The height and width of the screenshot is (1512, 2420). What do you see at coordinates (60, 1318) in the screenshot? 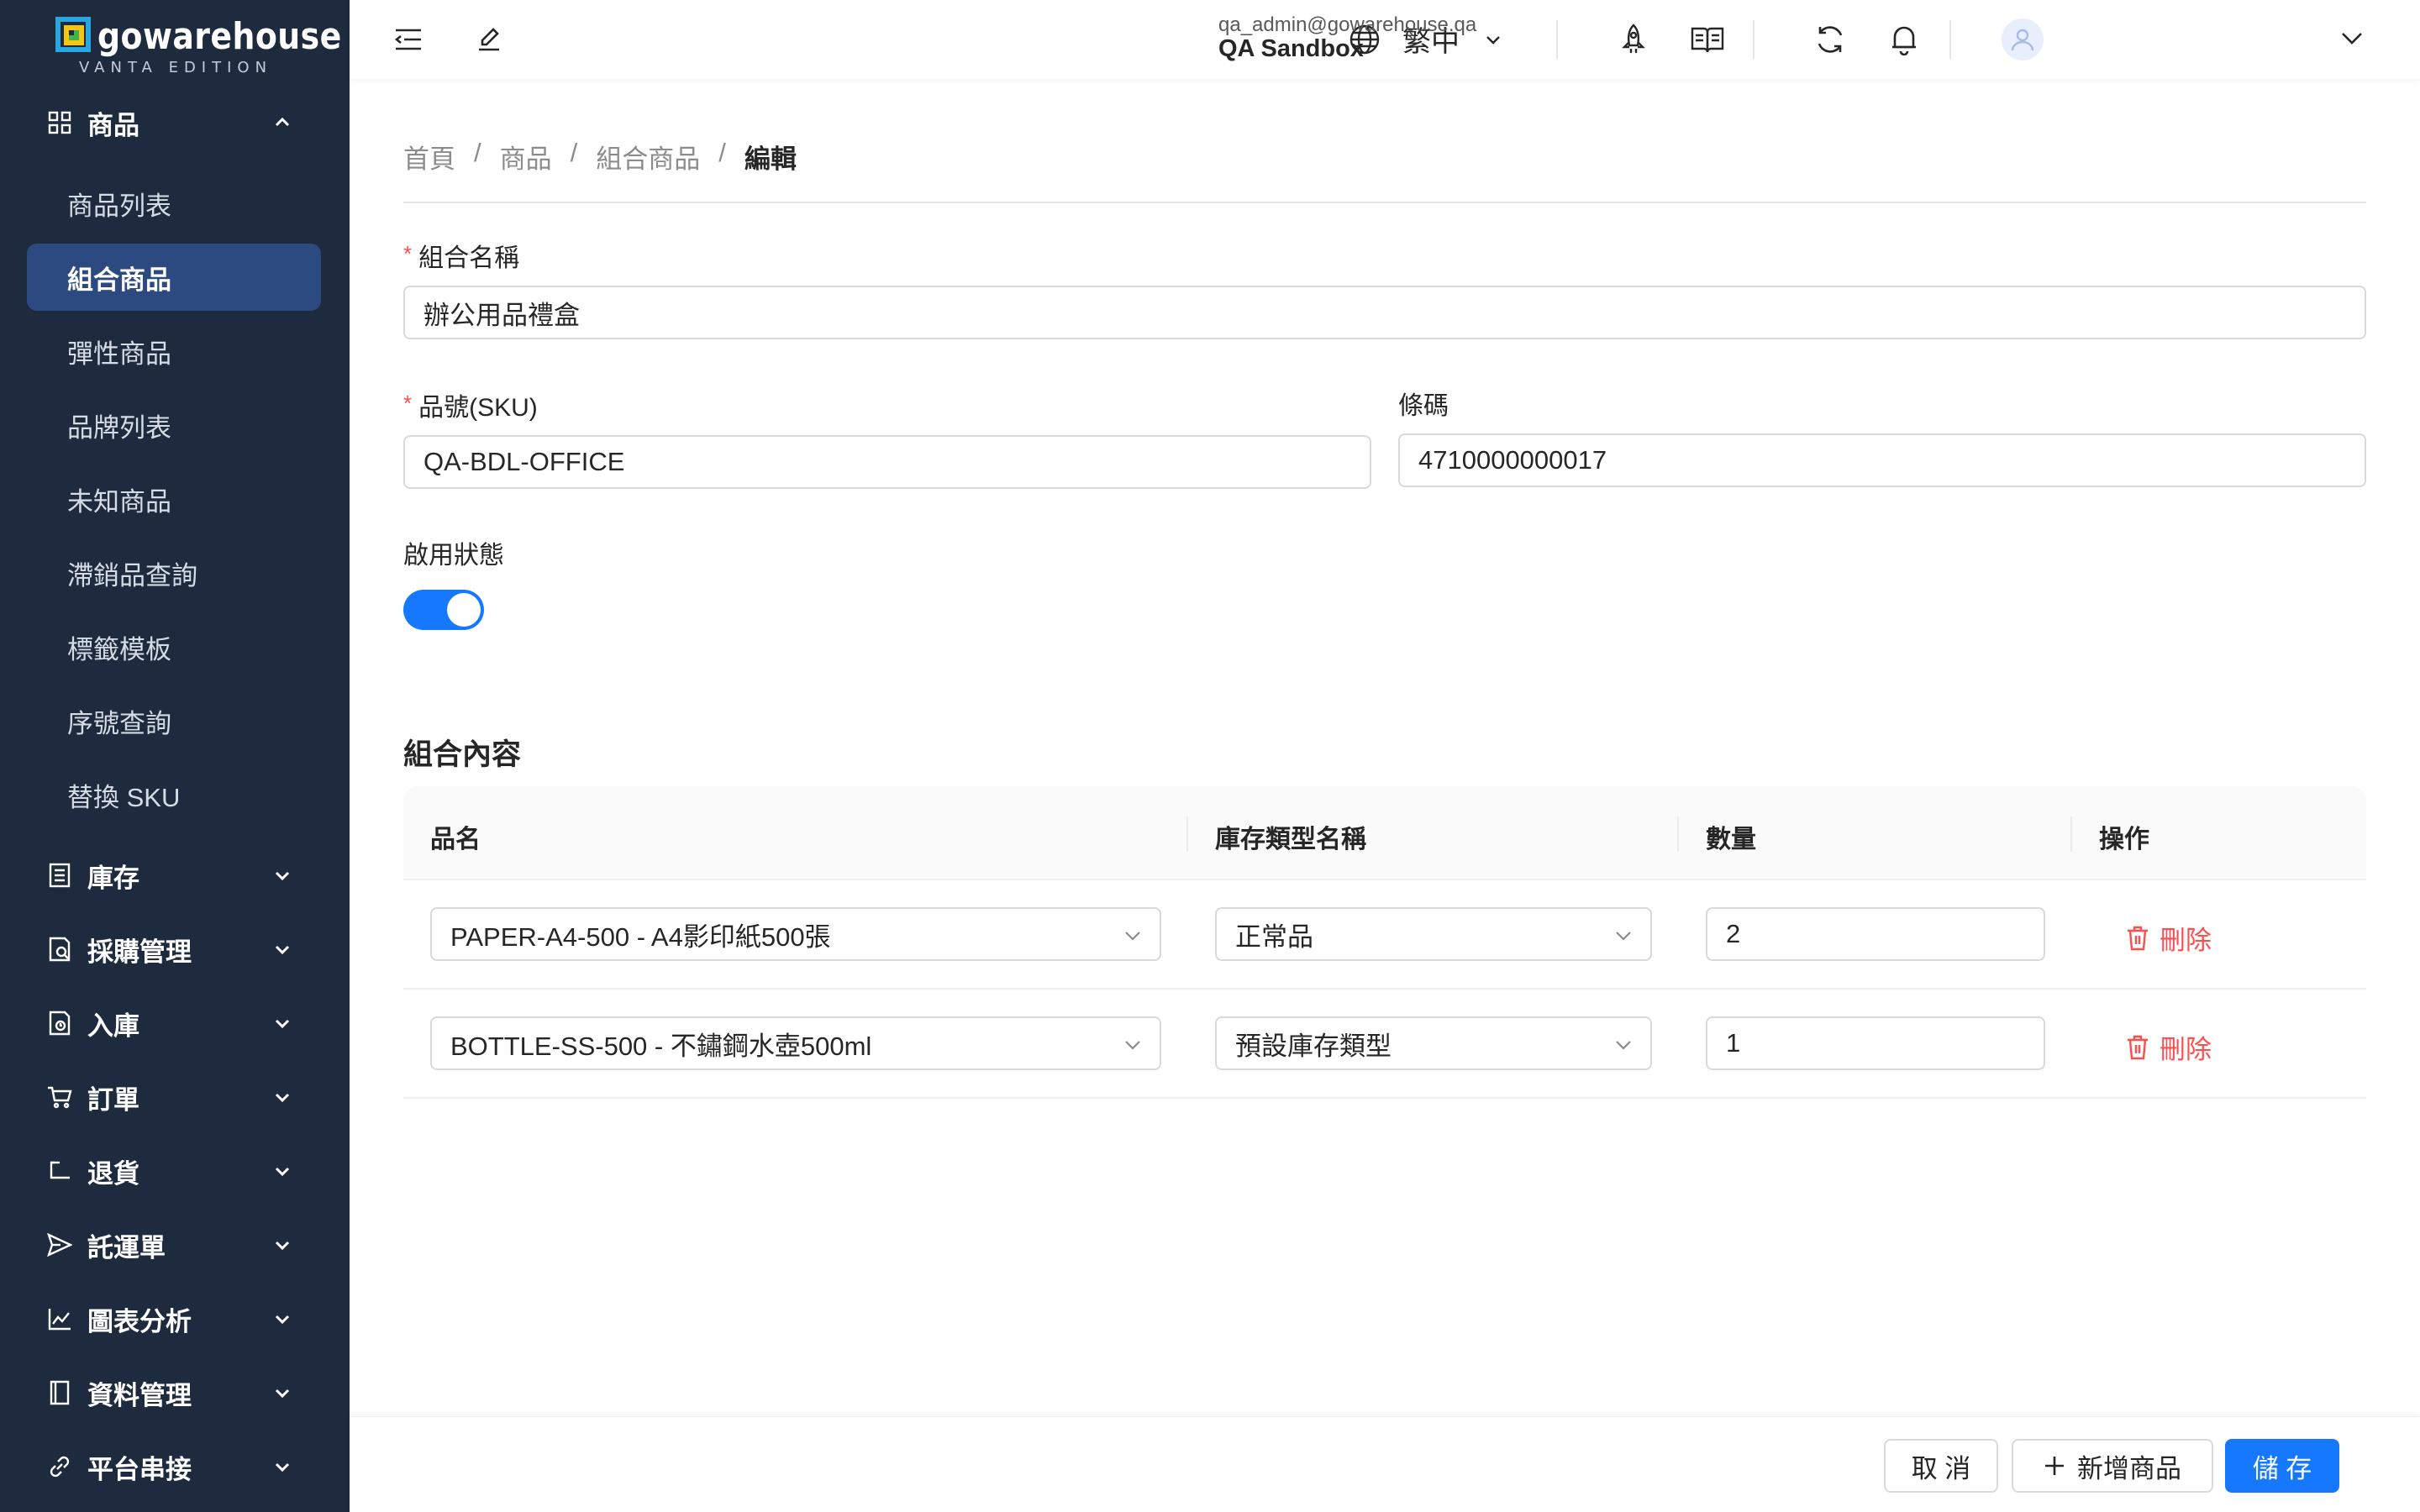
I see `chart-icon` at bounding box center [60, 1318].